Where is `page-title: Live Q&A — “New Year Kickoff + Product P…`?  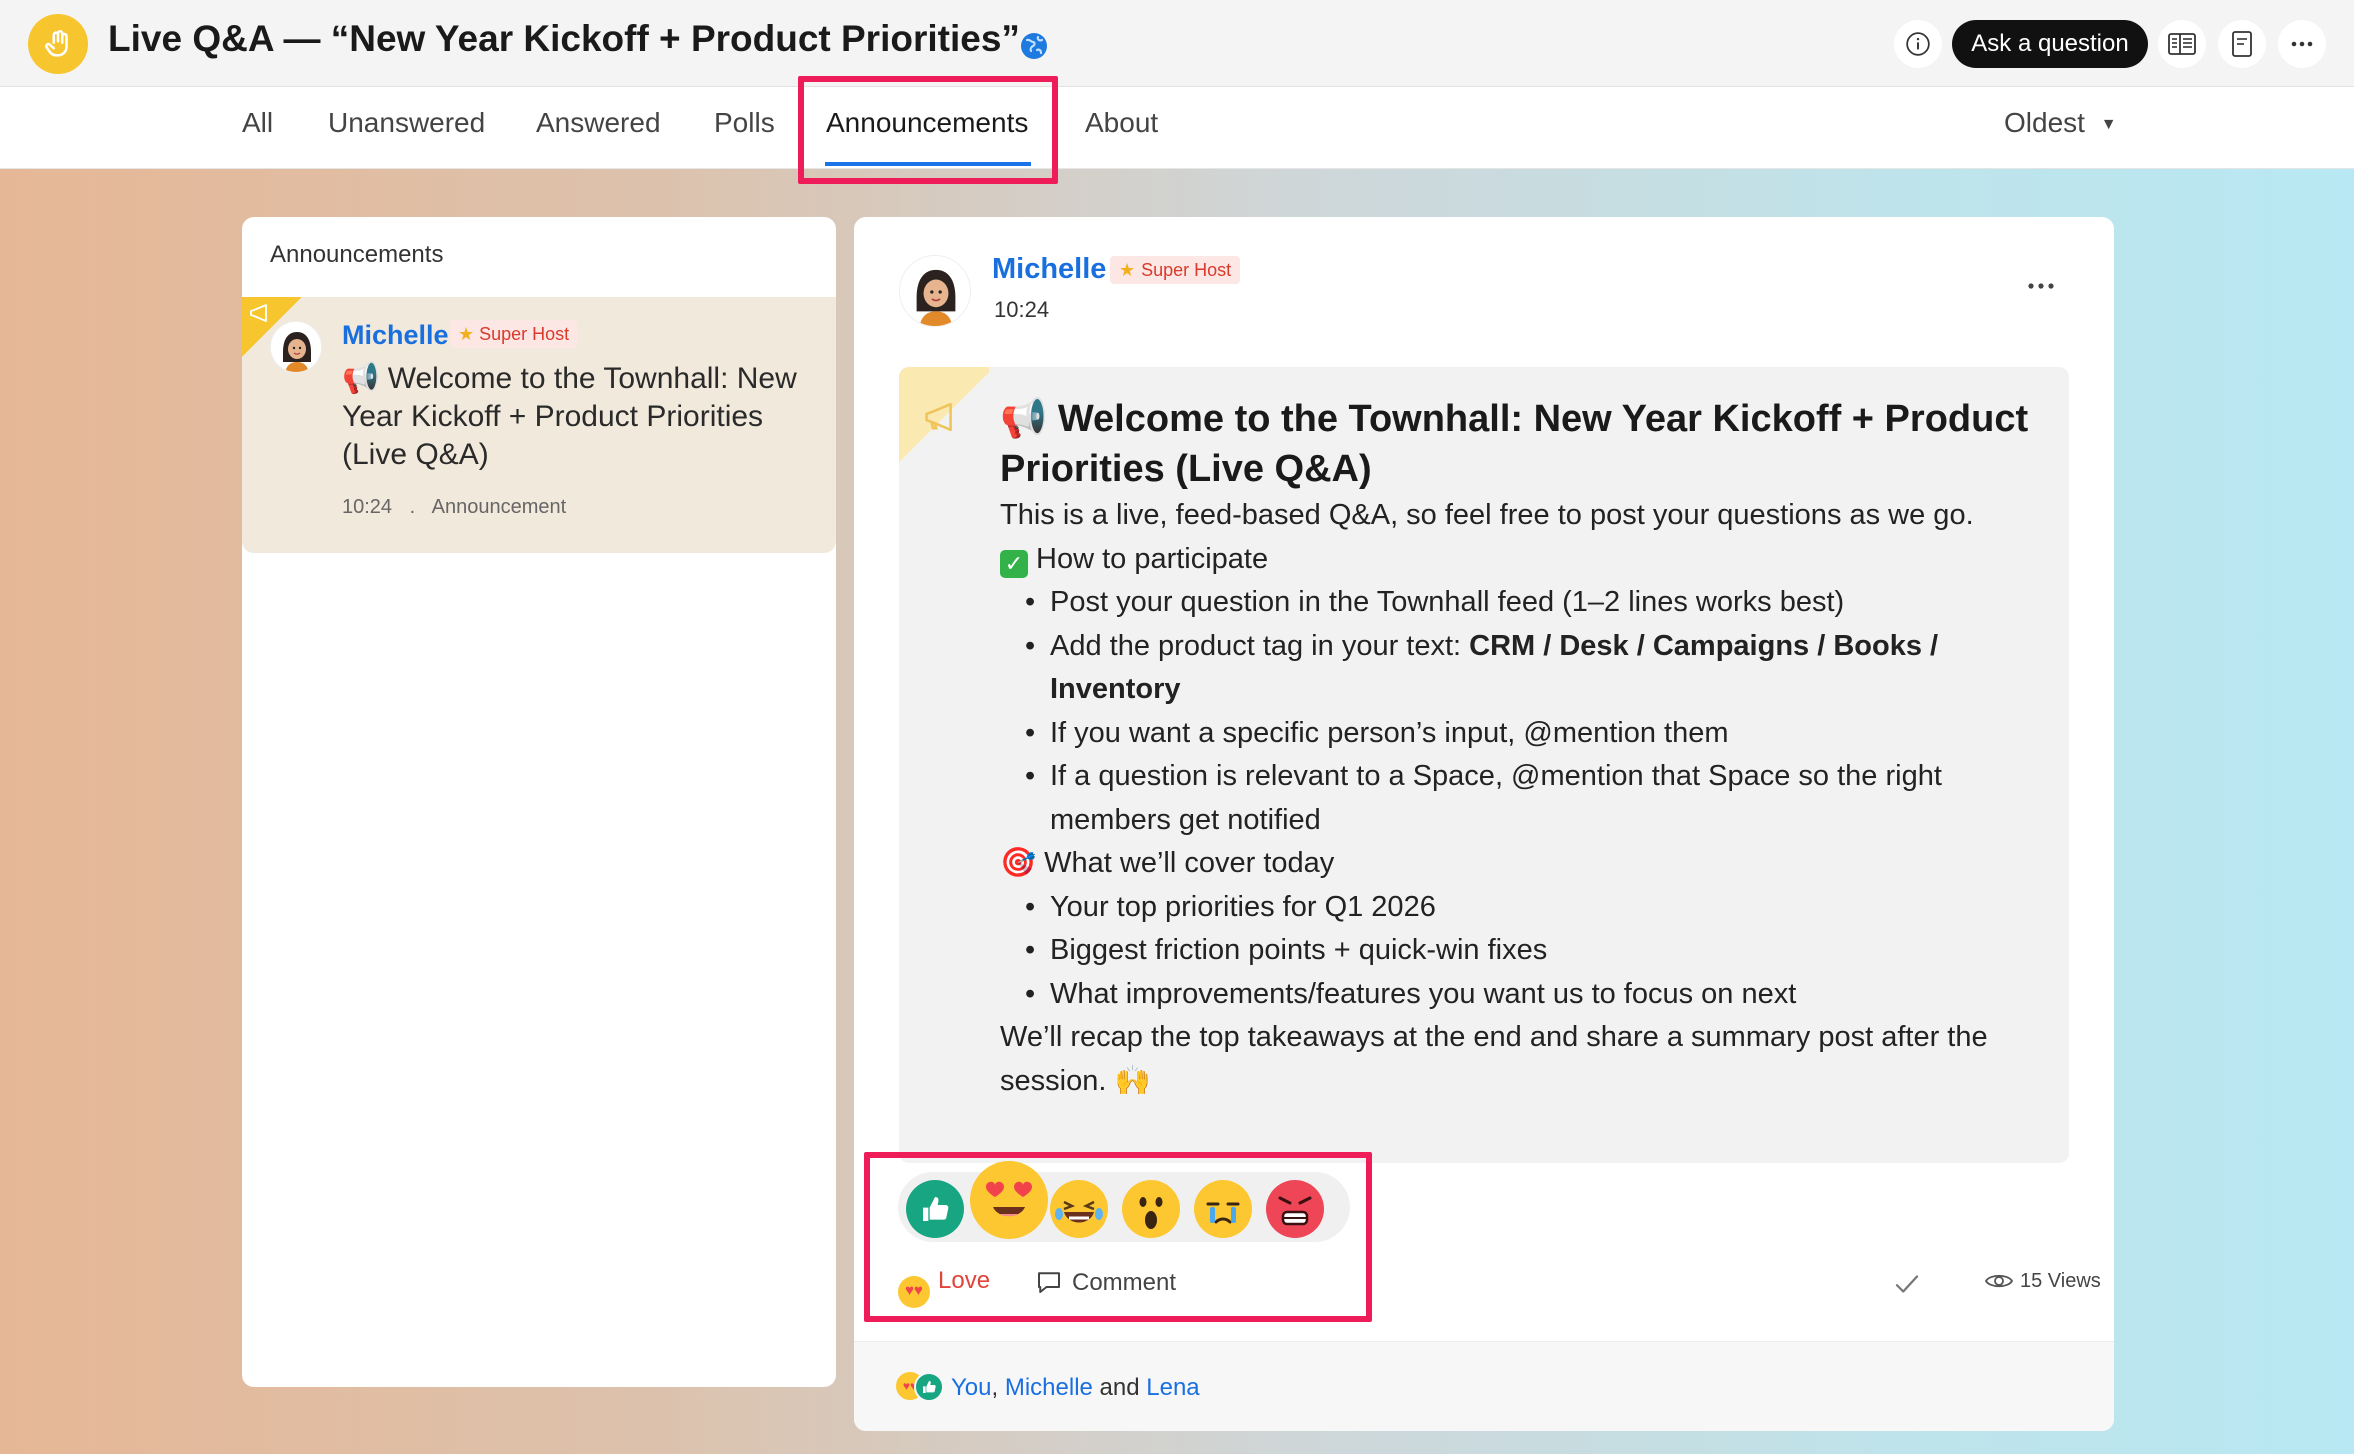
page-title: Live Q&A — “New Year Kickoff + Product P… is located at coordinates (564, 38).